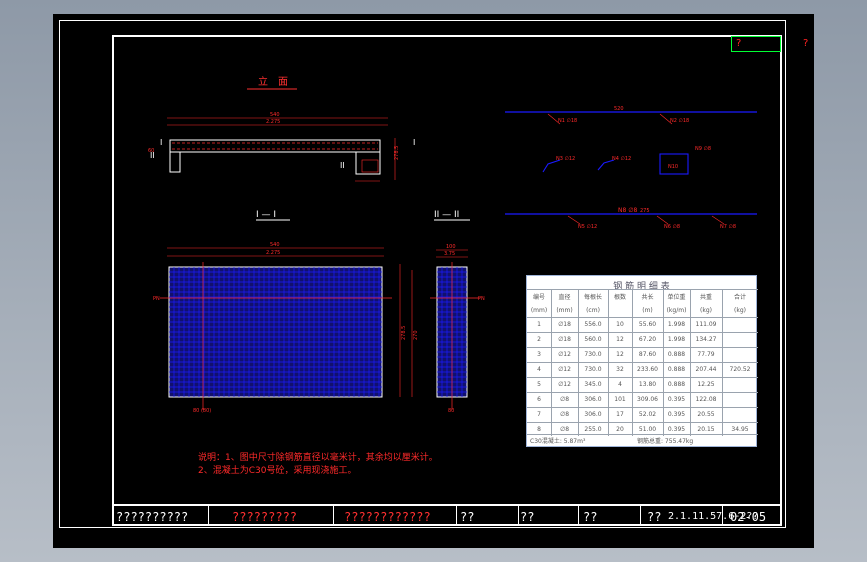  What do you see at coordinates (397, 153) in the screenshot?
I see `dim-height: 278.5` at bounding box center [397, 153].